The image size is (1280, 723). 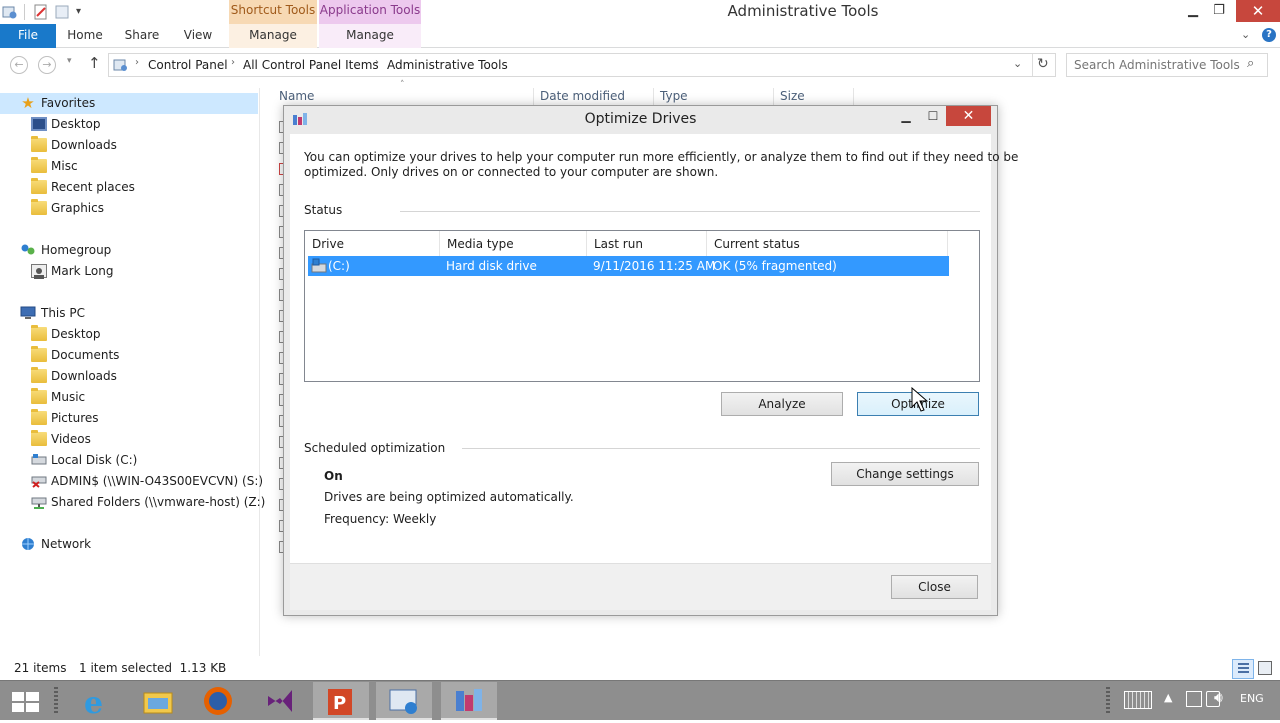 I want to click on show-hidden-icons-icon: ▲, so click(x=1168, y=697).